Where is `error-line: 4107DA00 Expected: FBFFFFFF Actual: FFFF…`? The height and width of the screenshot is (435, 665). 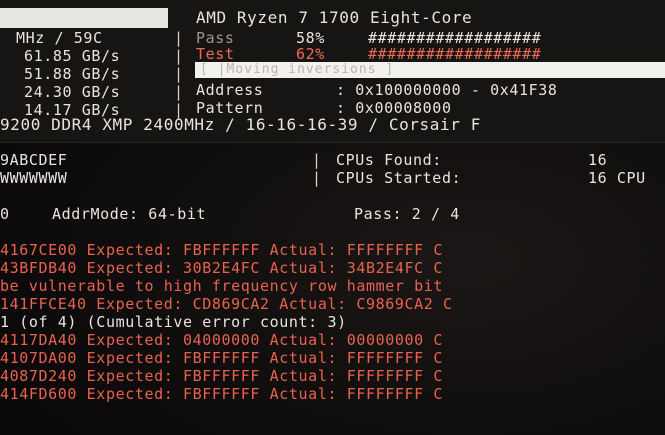
error-line: 4107DA00 Expected: FBFFFFFF Actual: FFFF… is located at coordinates (222, 358).